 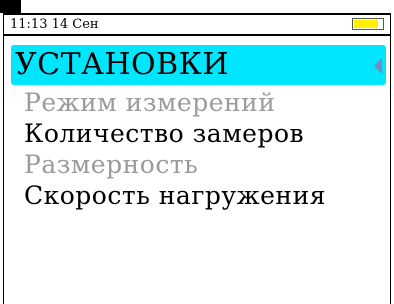 I want to click on battery-icon, so click(x=368, y=24).